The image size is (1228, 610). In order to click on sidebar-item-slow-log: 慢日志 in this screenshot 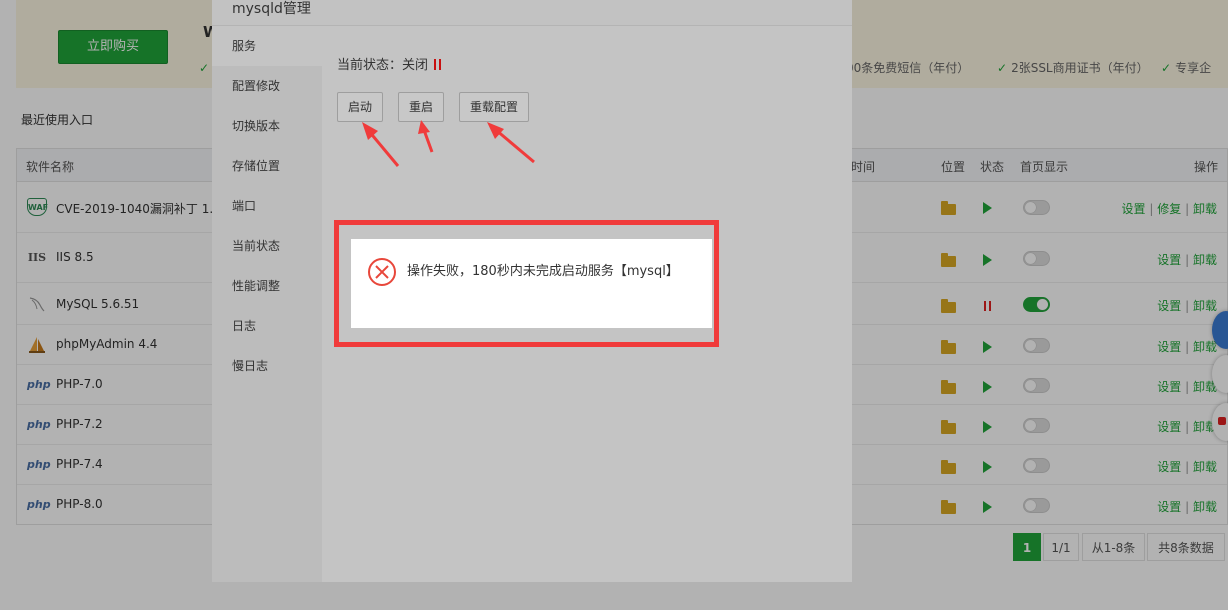, I will do `click(267, 366)`.